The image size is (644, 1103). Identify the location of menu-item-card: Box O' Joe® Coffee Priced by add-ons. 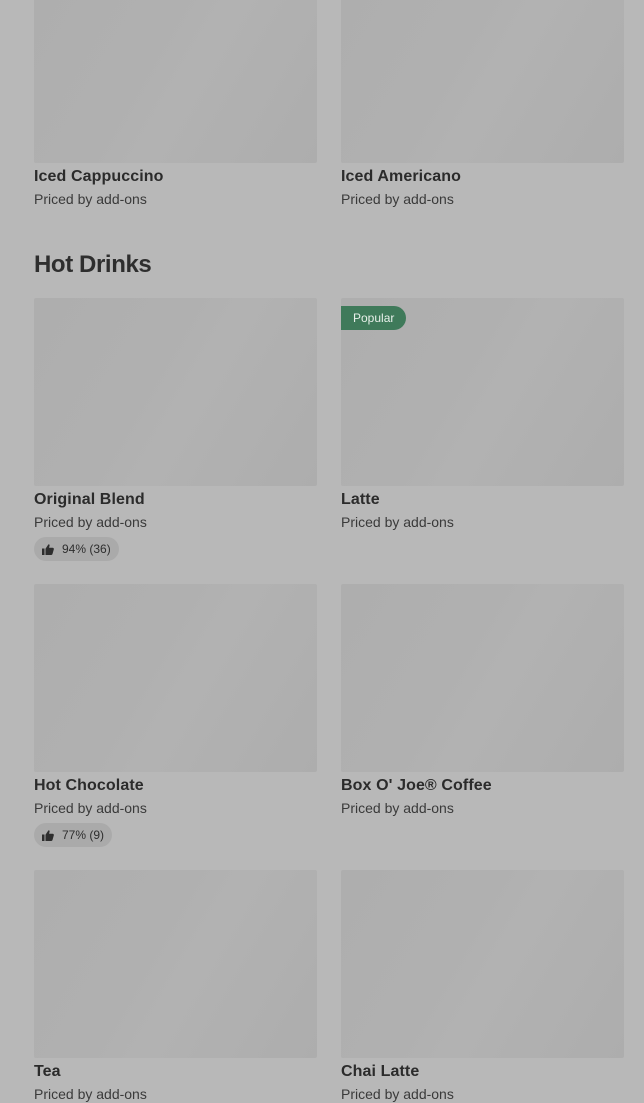
(482, 700).